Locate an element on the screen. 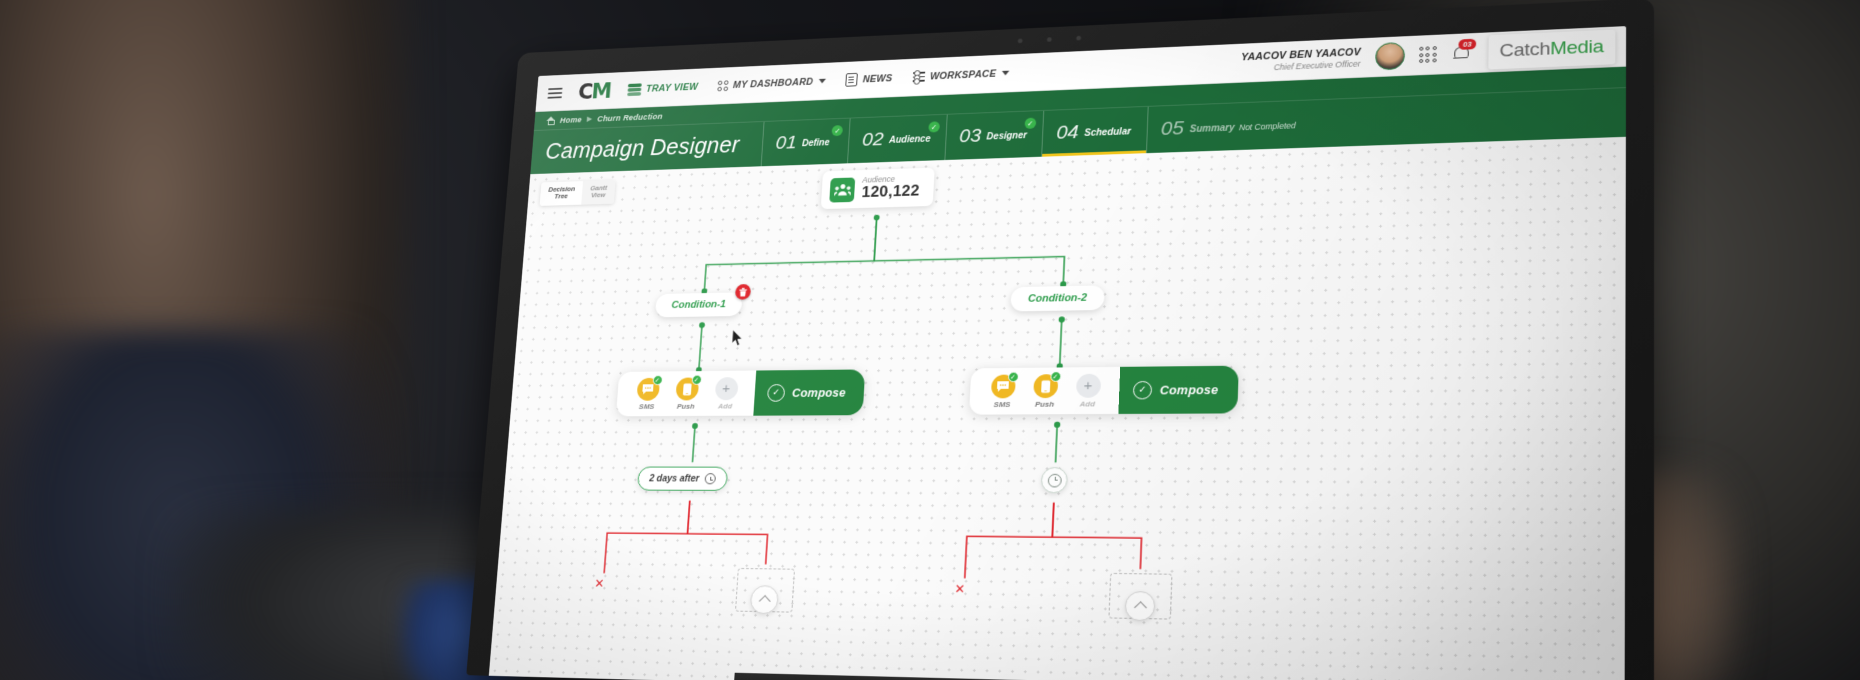  condition-node-1: Condition-1 is located at coordinates (698, 305).